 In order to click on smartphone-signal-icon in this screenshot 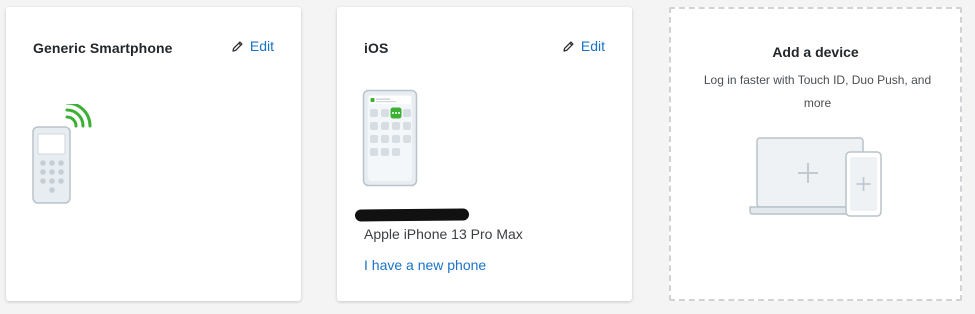, I will do `click(62, 154)`.